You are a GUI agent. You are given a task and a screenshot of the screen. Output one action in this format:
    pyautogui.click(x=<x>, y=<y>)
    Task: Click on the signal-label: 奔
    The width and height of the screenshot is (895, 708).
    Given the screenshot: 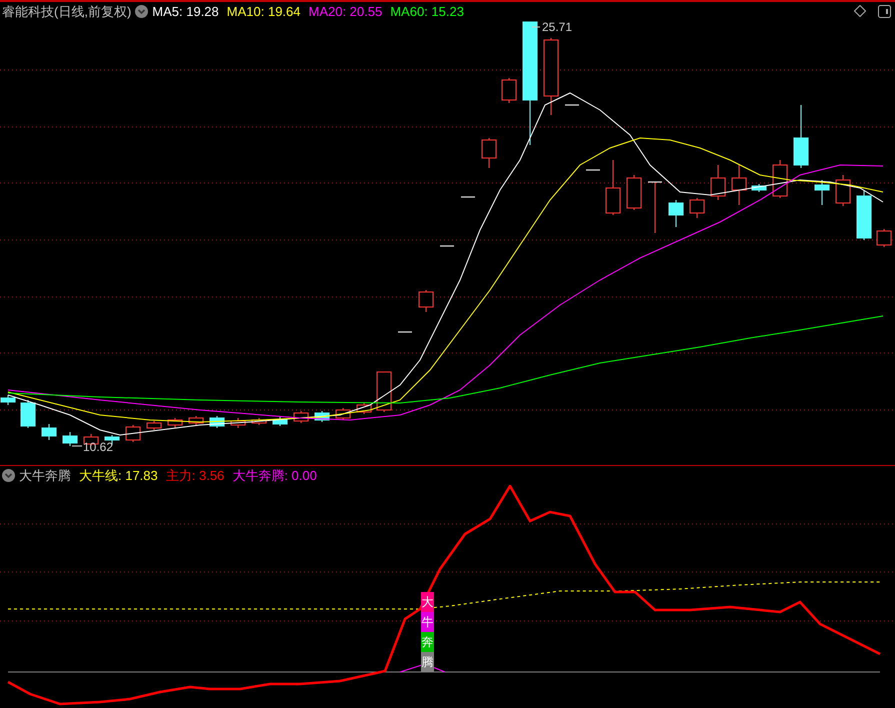 What is the action you would take?
    pyautogui.click(x=427, y=642)
    